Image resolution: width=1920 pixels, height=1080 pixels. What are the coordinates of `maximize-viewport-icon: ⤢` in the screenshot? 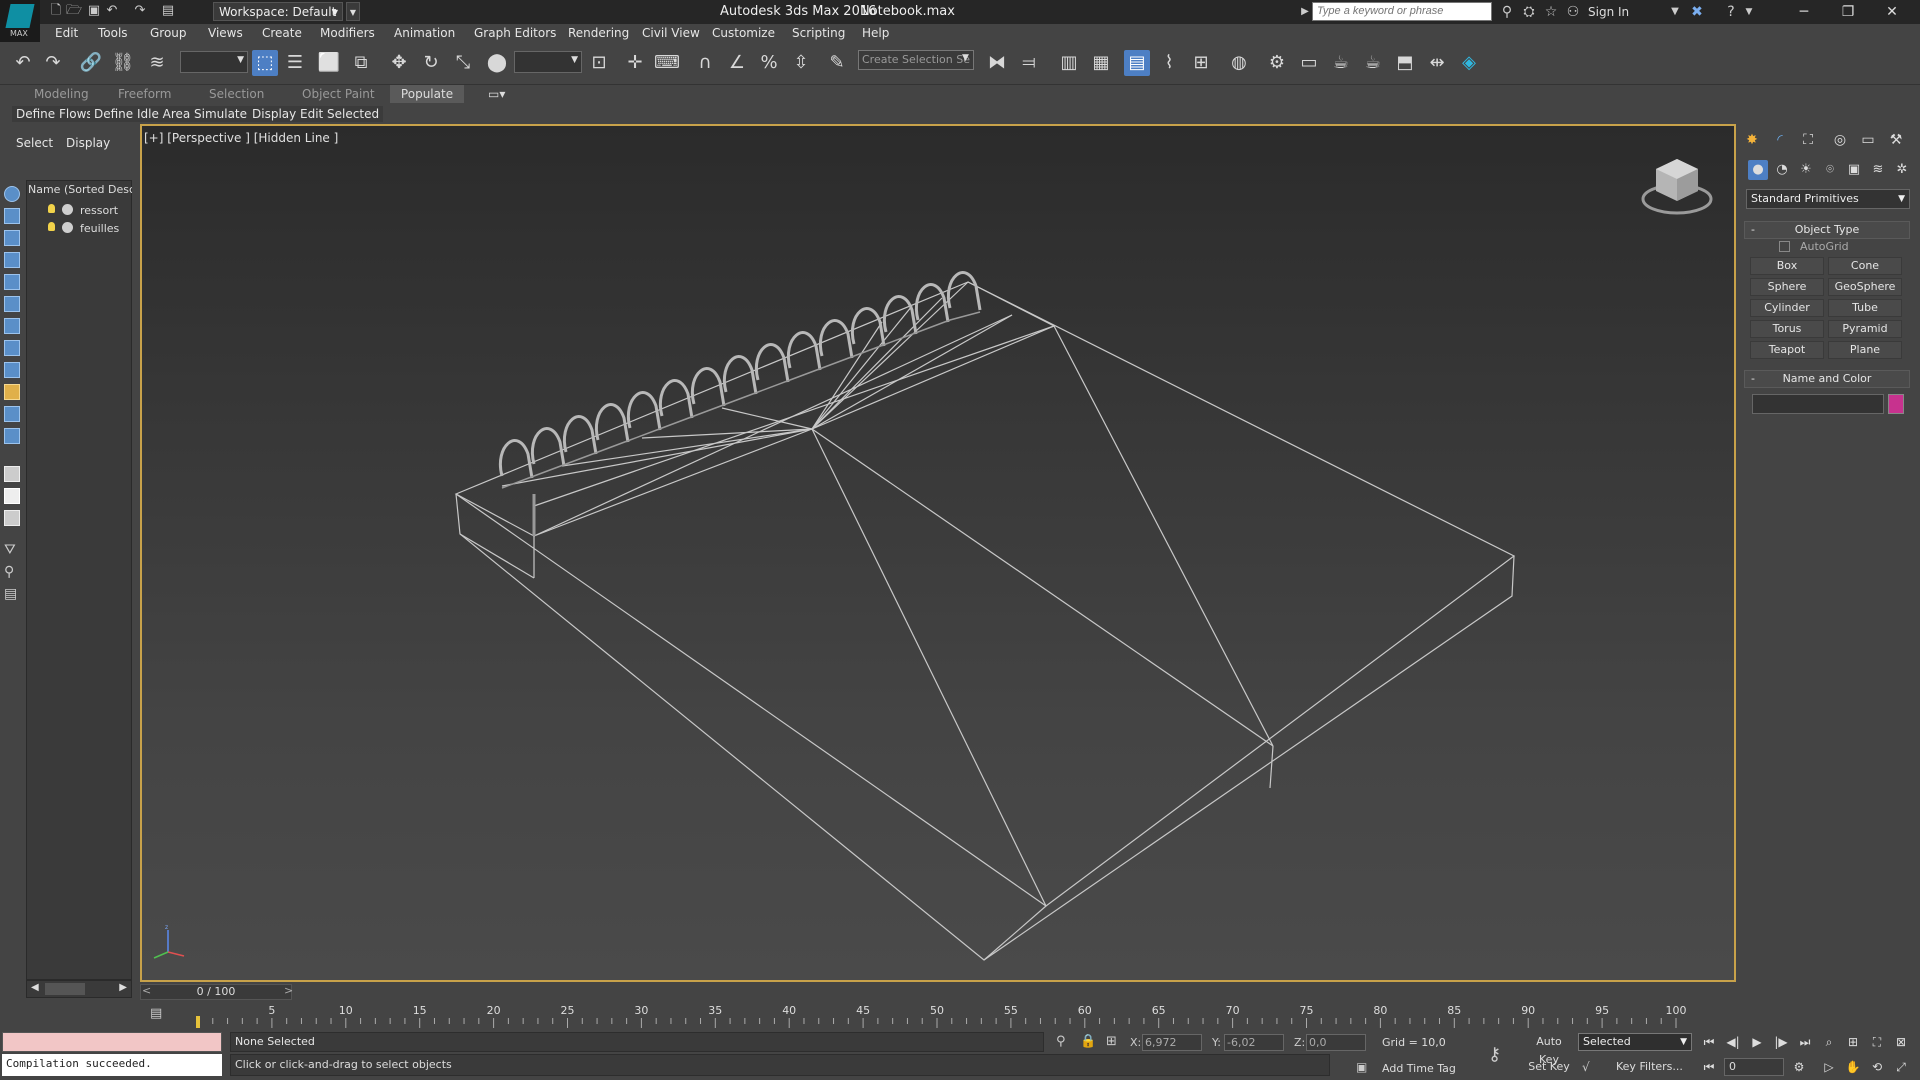 It's located at (1901, 1067).